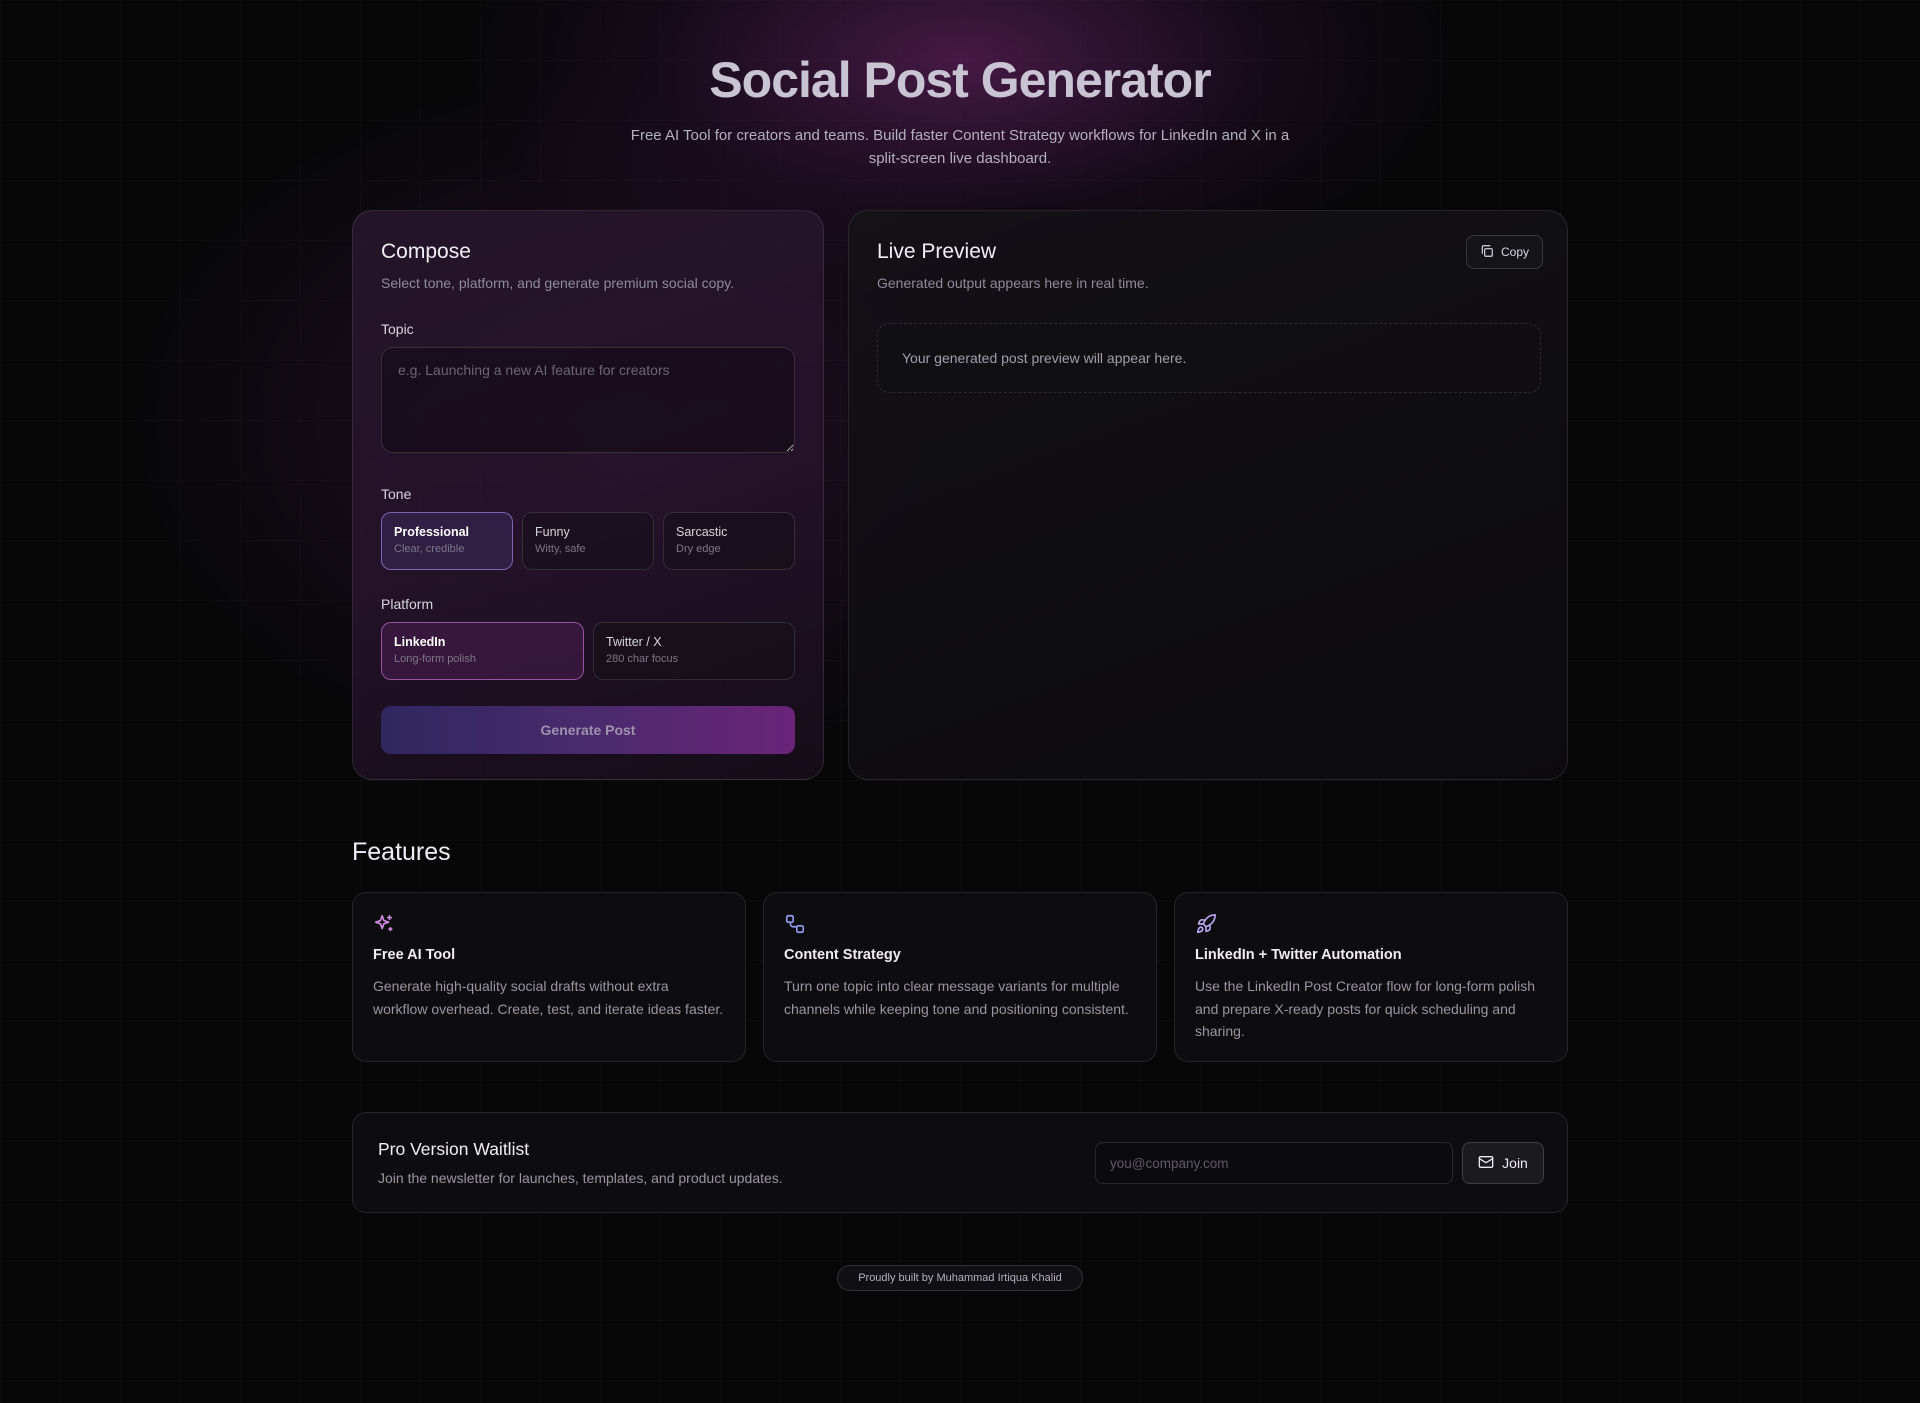 This screenshot has width=1920, height=1403. I want to click on topic-label: Topic, so click(397, 329).